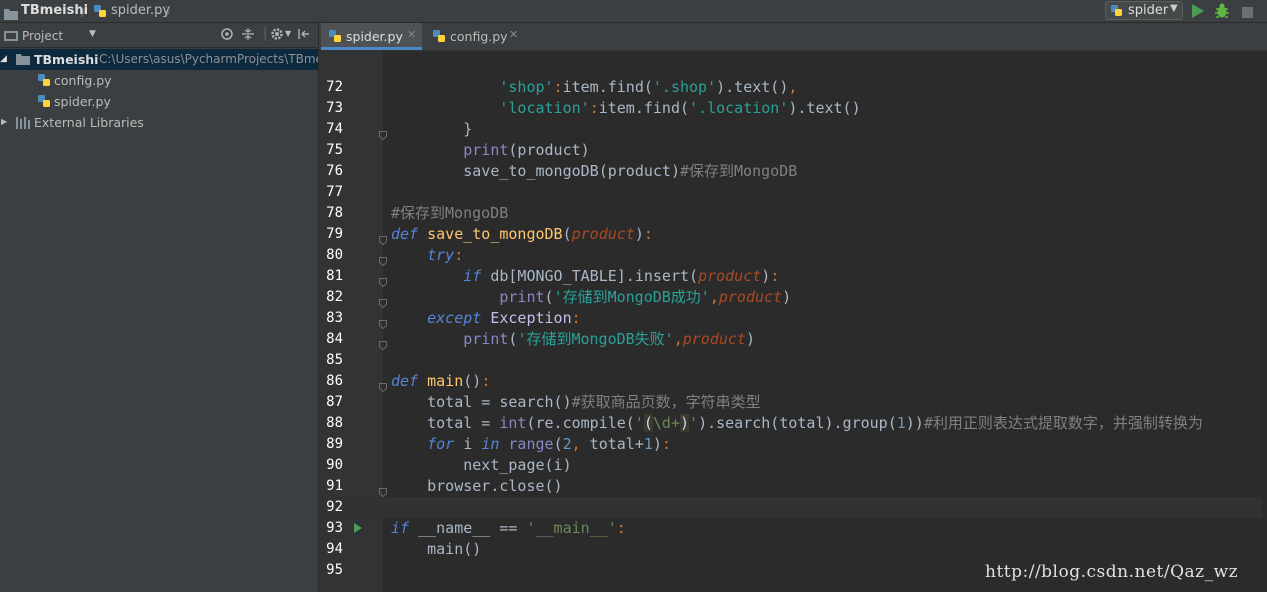  What do you see at coordinates (1247, 13) in the screenshot?
I see `stop-icon` at bounding box center [1247, 13].